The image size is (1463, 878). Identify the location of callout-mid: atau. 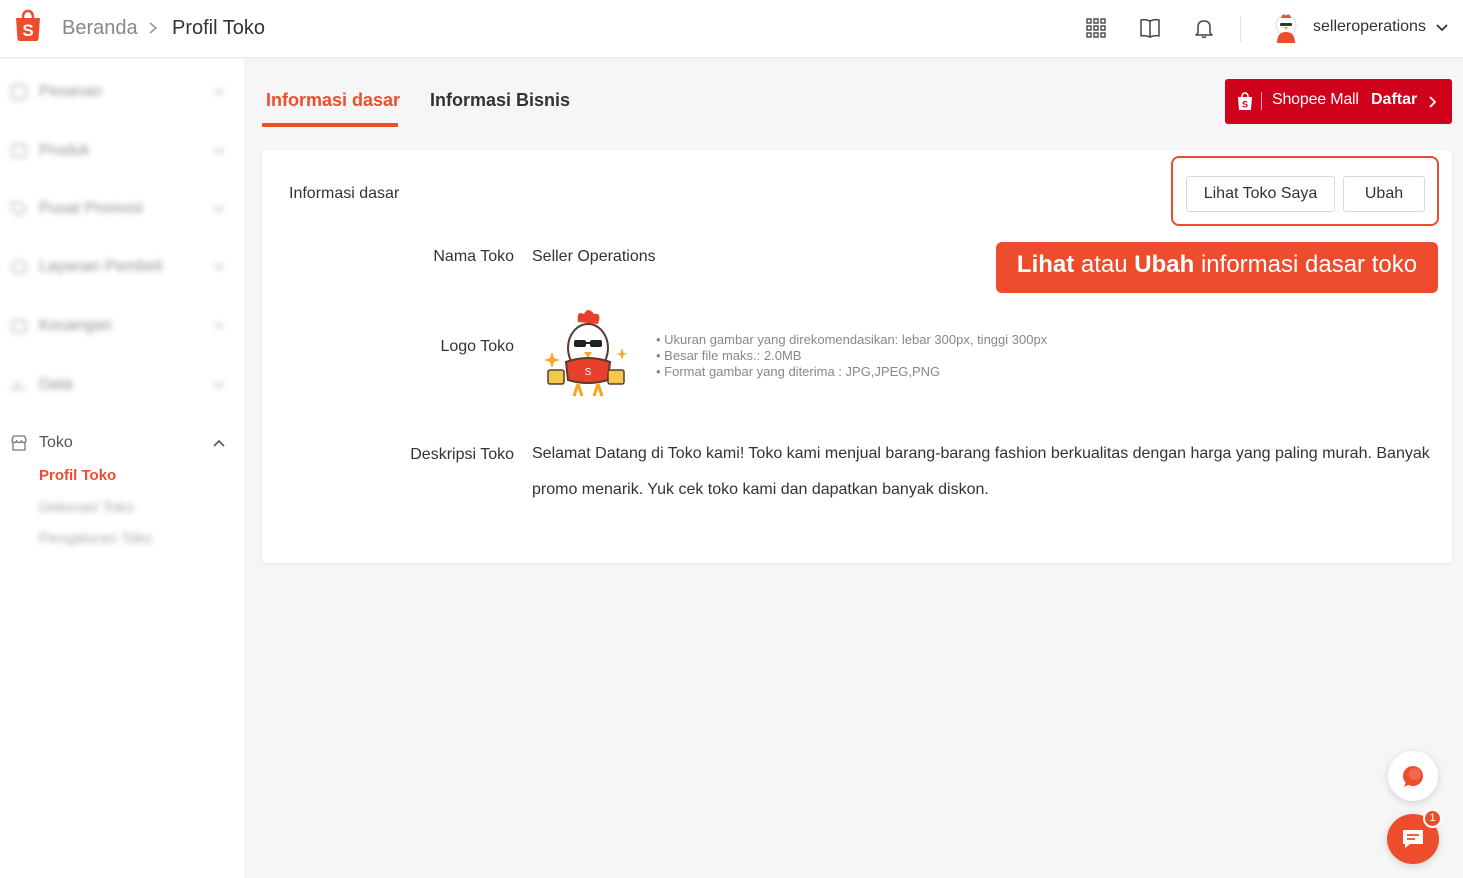
(1104, 264).